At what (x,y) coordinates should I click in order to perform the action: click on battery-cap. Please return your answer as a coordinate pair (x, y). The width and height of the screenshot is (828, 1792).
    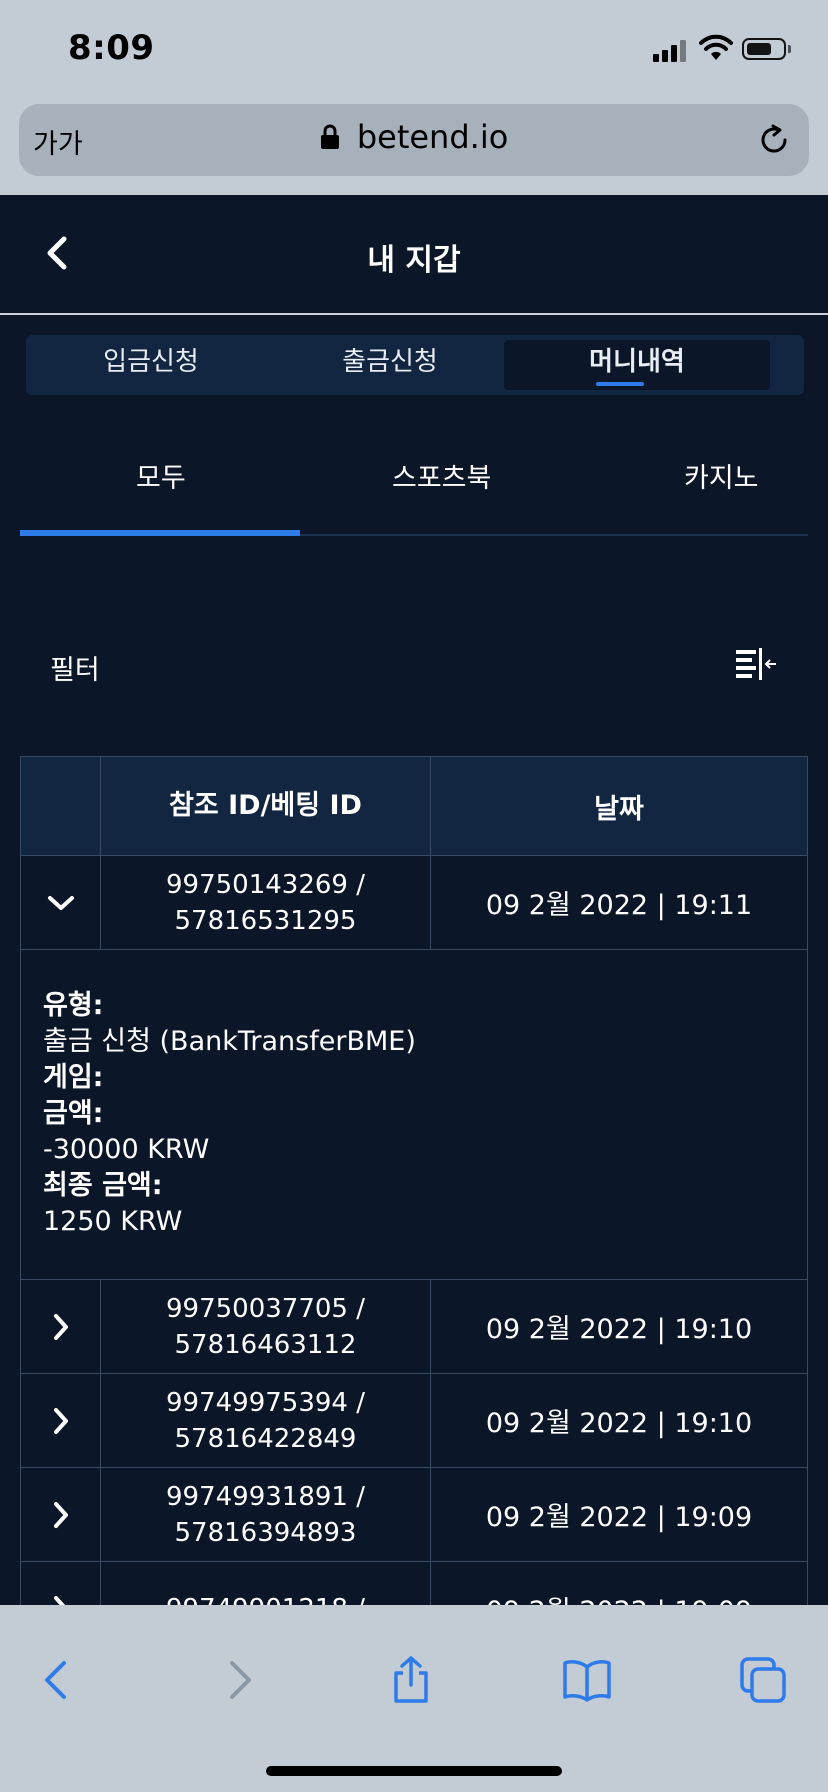
    Looking at the image, I should click on (789, 49).